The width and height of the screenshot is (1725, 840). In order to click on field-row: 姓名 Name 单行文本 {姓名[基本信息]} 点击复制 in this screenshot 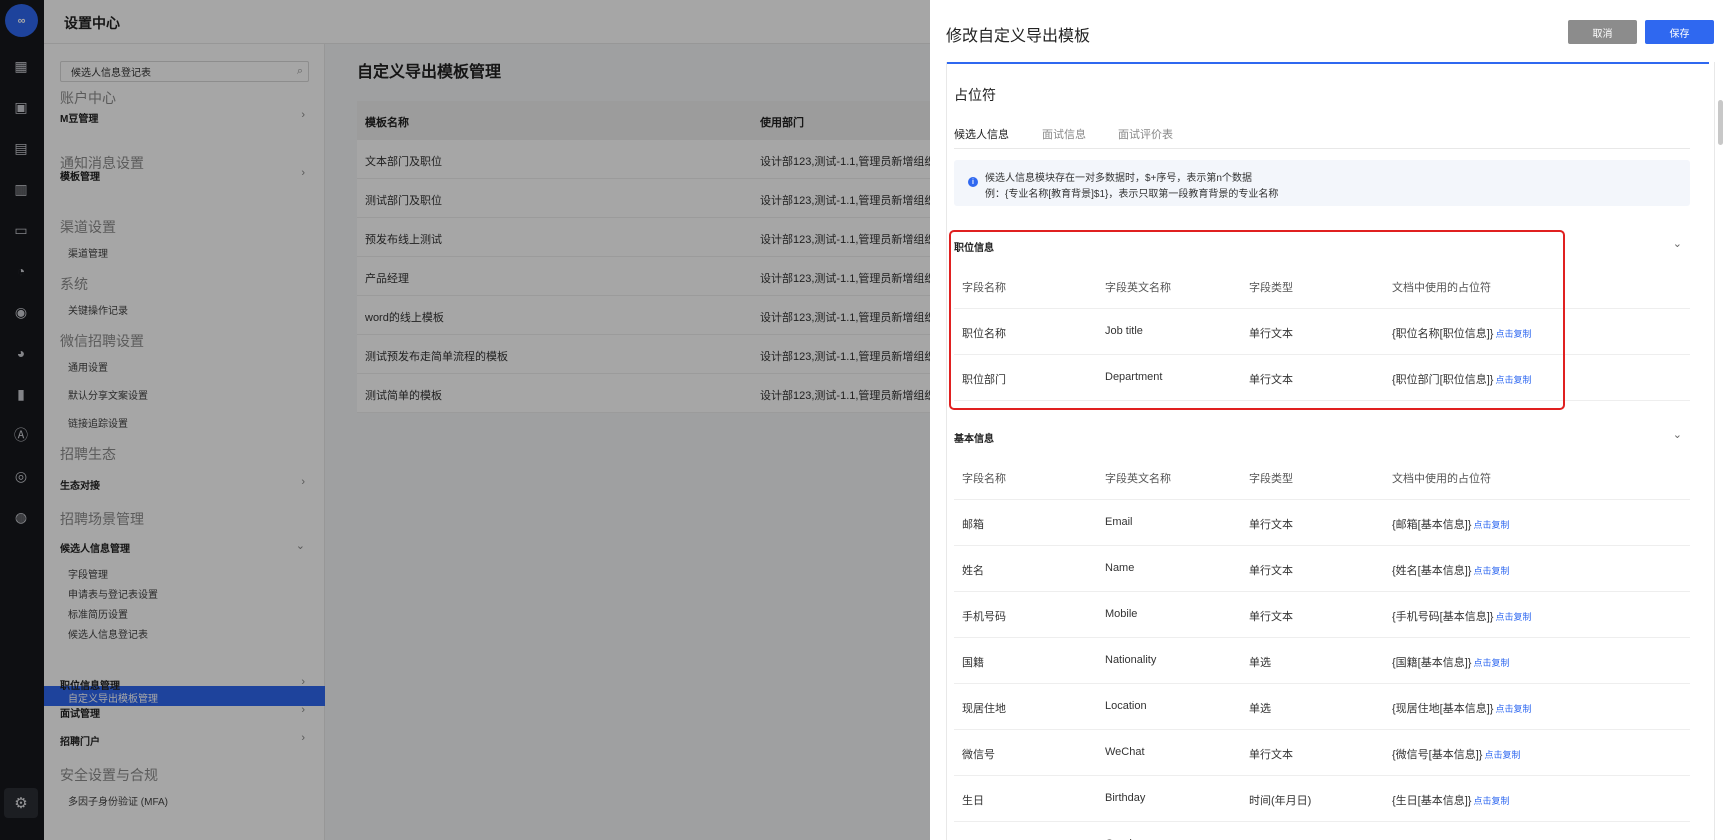, I will do `click(1322, 569)`.